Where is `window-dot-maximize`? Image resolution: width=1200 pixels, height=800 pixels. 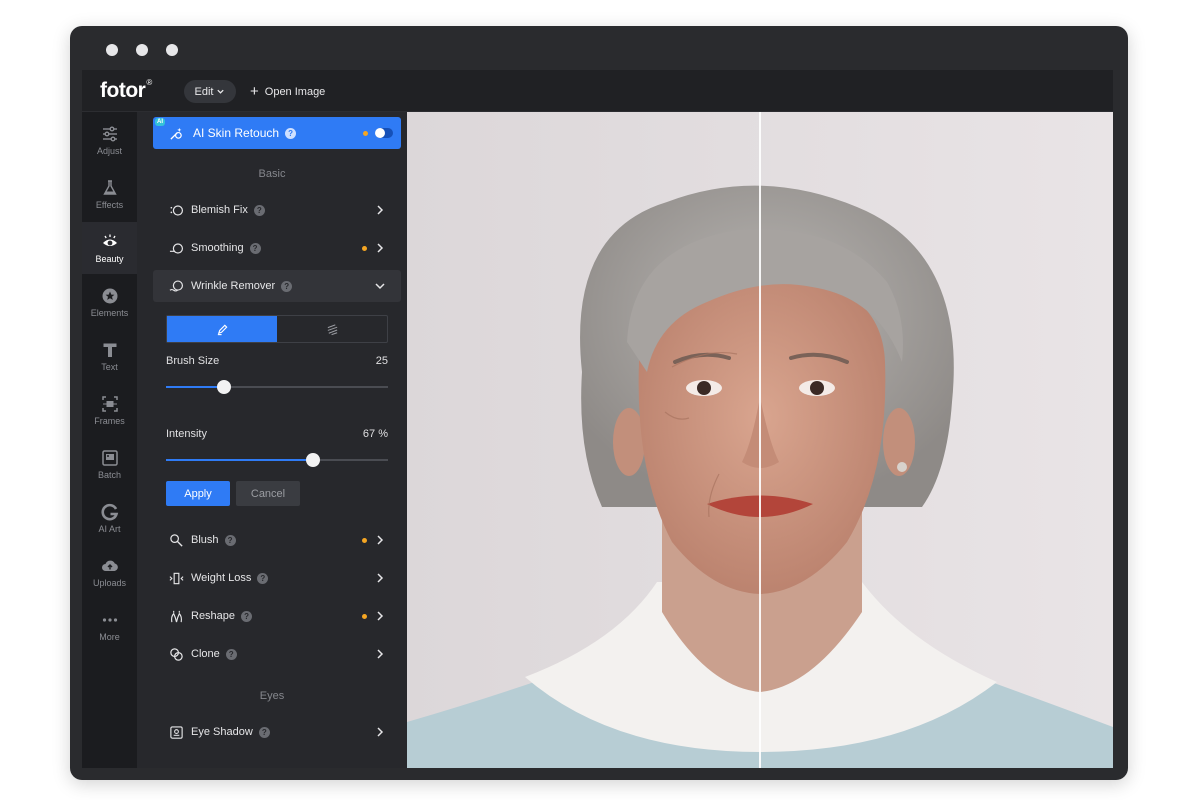
window-dot-maximize is located at coordinates (172, 50).